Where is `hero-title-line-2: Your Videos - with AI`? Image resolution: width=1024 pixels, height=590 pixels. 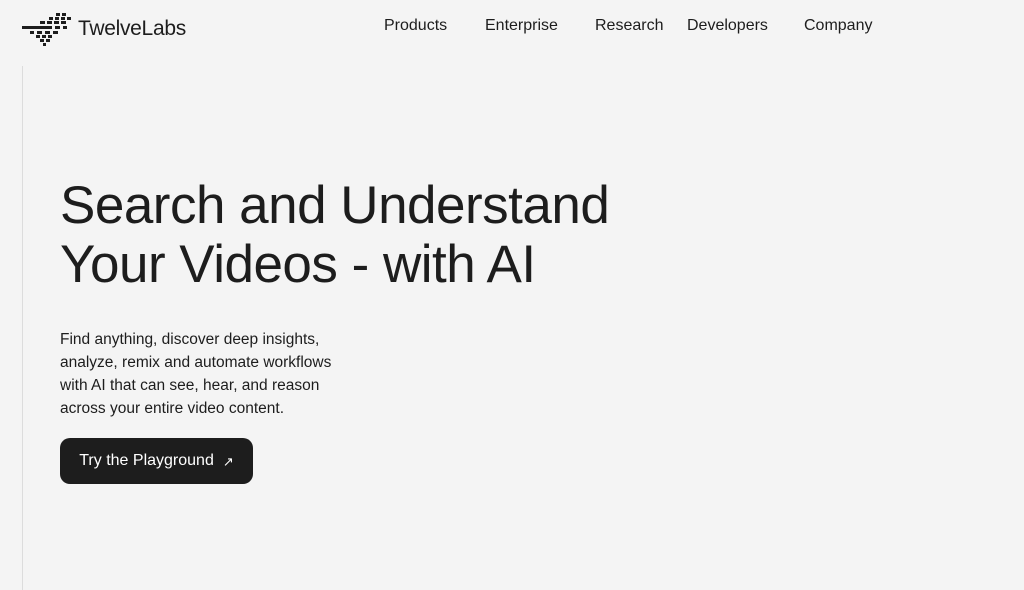 hero-title-line-2: Your Videos - with AI is located at coordinates (298, 264).